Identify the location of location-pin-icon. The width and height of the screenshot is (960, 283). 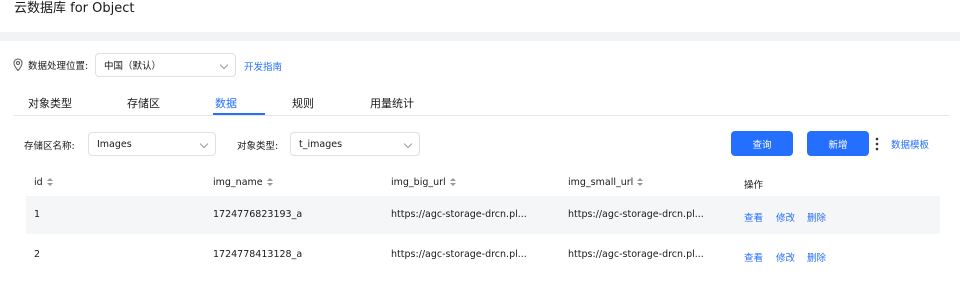
(18, 65).